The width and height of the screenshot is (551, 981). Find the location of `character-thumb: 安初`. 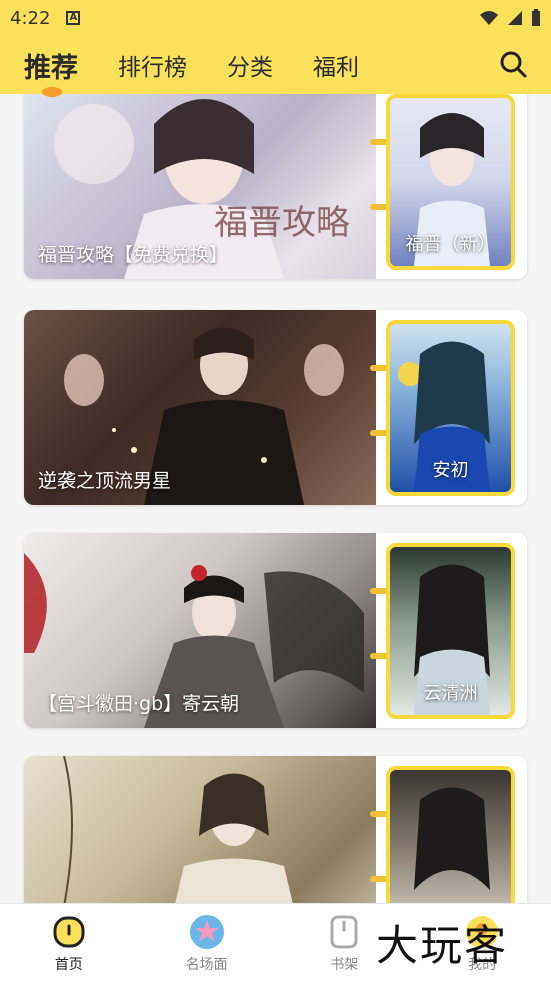

character-thumb: 安初 is located at coordinates (450, 408).